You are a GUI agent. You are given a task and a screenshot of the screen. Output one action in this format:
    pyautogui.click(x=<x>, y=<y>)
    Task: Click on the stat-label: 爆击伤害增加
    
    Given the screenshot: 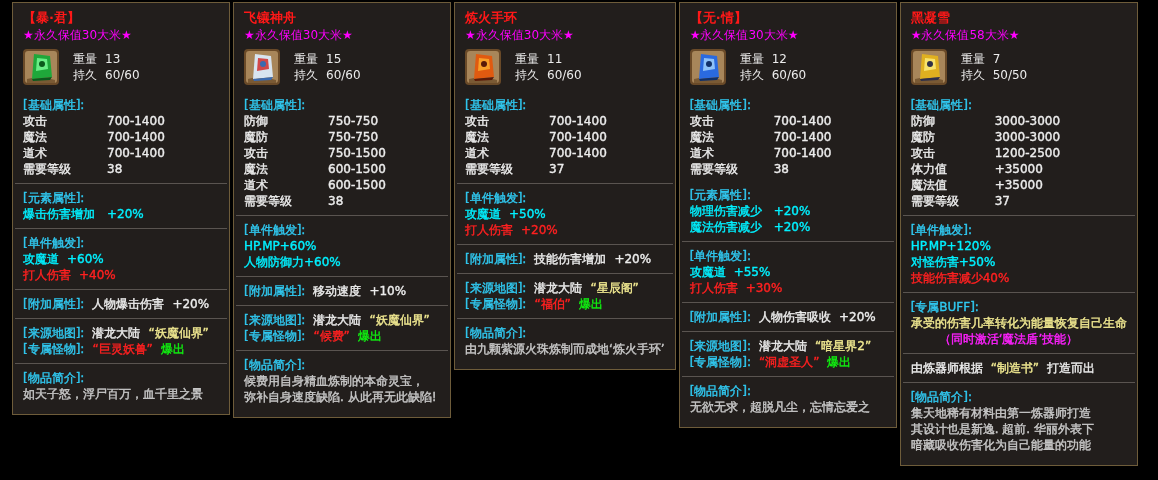 What is the action you would take?
    pyautogui.click(x=59, y=214)
    